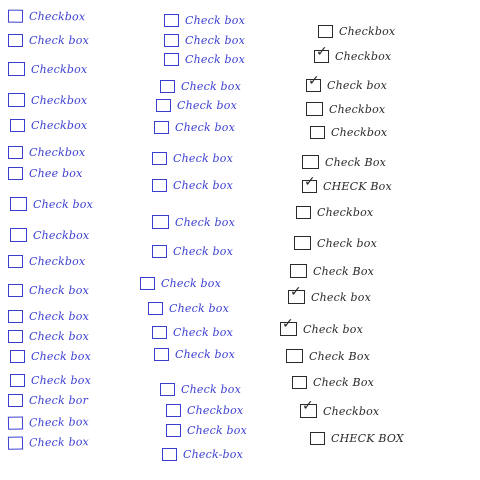 The width and height of the screenshot is (480, 480). What do you see at coordinates (48, 400) in the screenshot?
I see `checkbox-item: Check bor` at bounding box center [48, 400].